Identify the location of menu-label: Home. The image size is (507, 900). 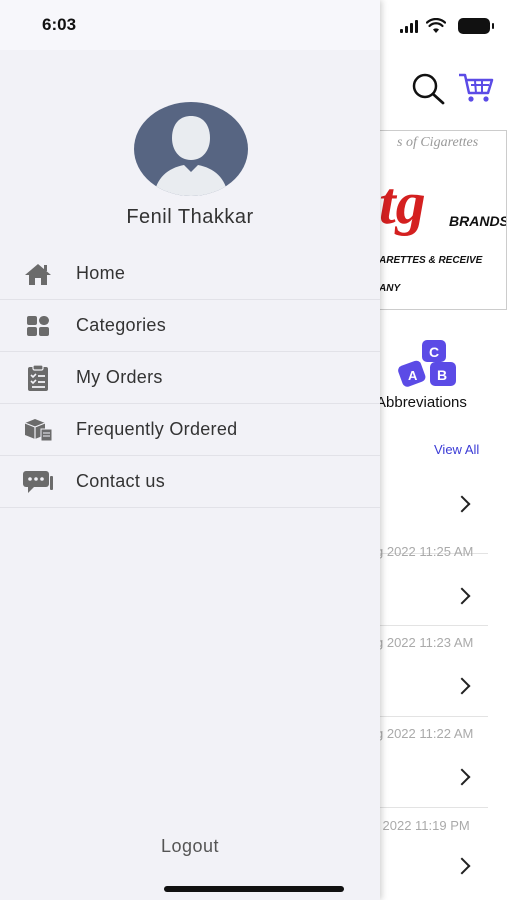
(101, 273).